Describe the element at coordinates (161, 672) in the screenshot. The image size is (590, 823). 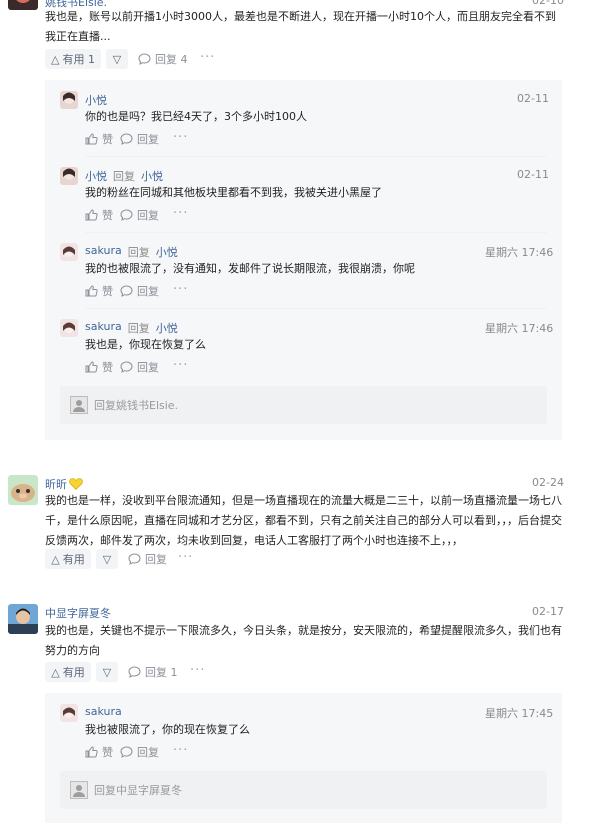
I see `reply-count-label: 回复 1` at that location.